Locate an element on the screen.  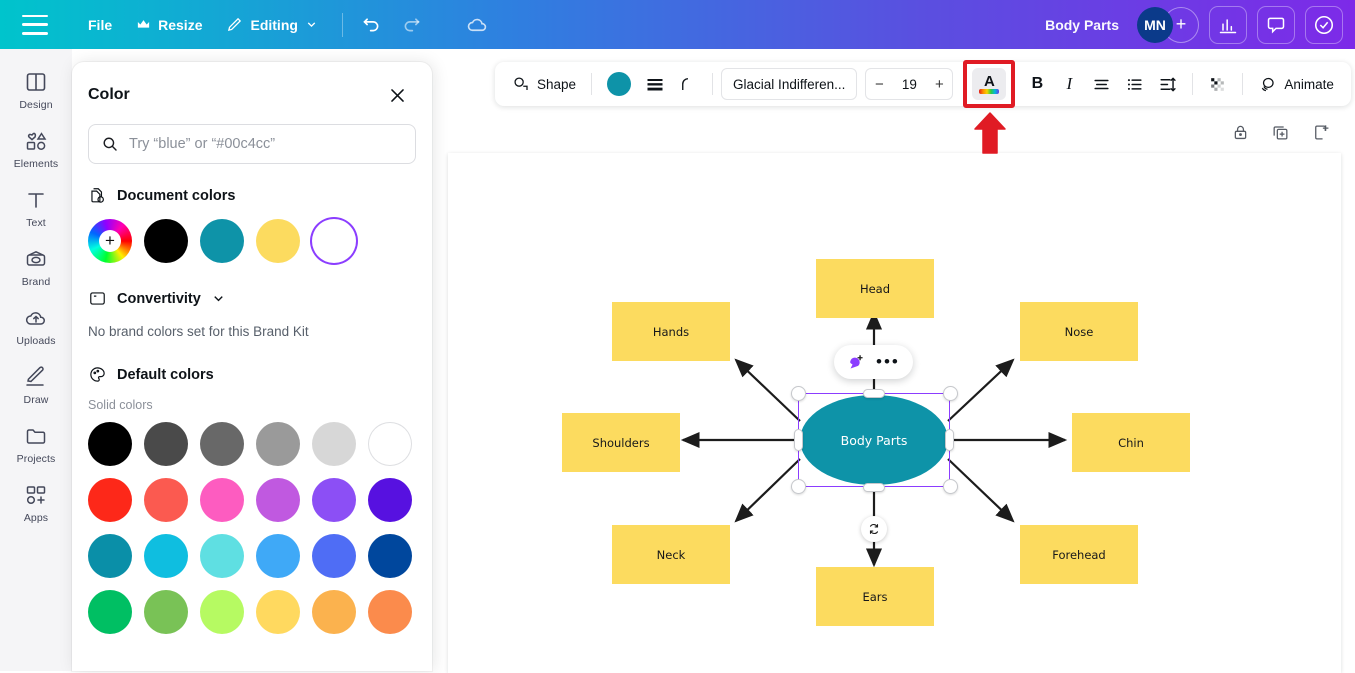
node-shoulders: Shoulders is located at coordinates (621, 442).